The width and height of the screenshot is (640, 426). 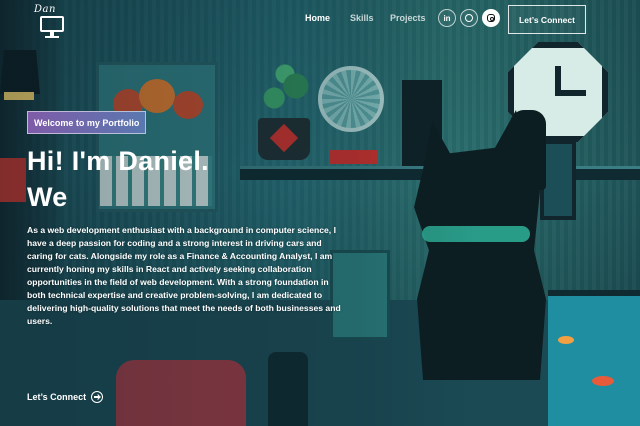 I want to click on facebook-icon, so click(x=469, y=18).